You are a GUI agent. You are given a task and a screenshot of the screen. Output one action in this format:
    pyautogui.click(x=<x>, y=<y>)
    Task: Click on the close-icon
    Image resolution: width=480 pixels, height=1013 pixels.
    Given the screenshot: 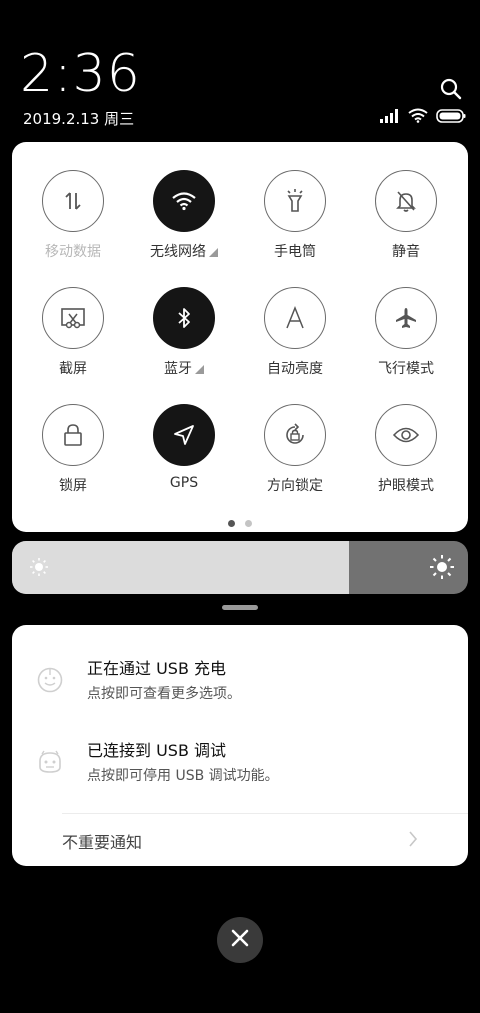 What is the action you would take?
    pyautogui.click(x=240, y=940)
    